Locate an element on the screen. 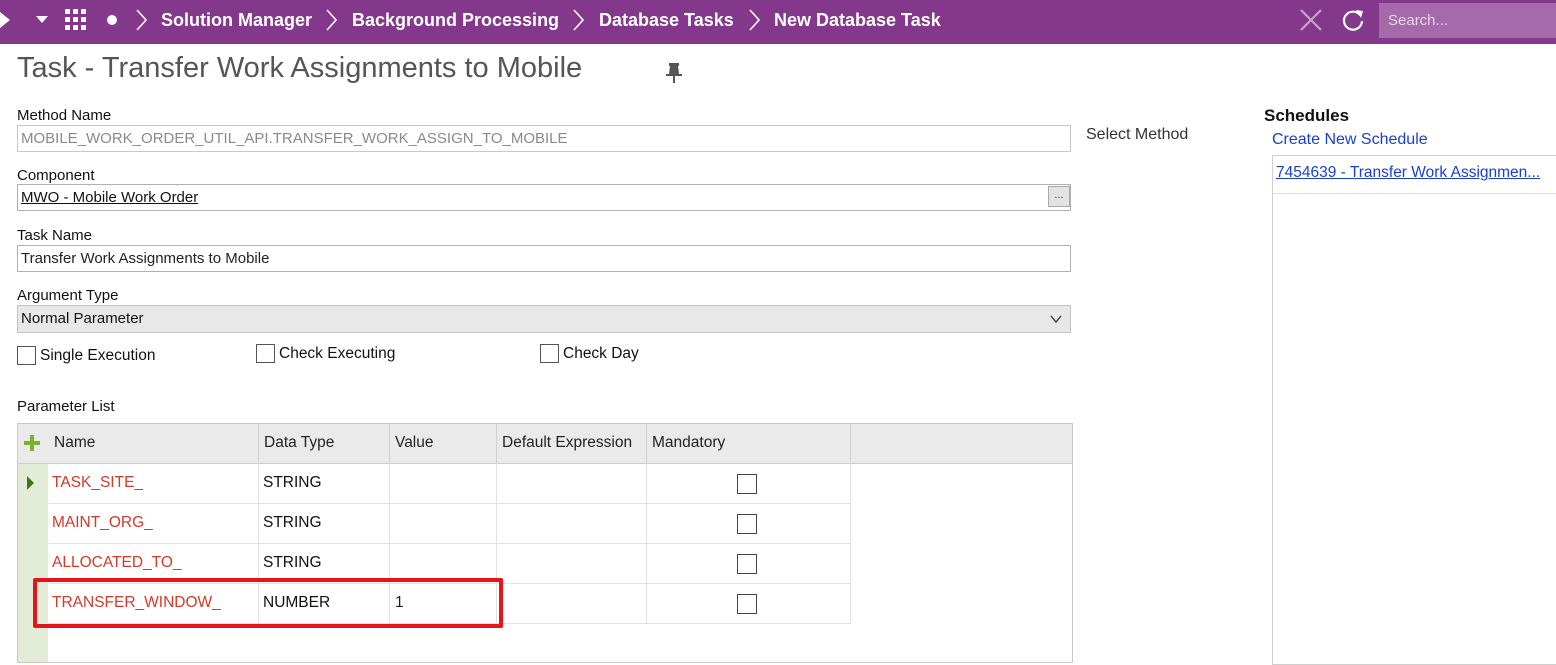 The height and width of the screenshot is (665, 1556). table-row: MAINT_ORG_ STRING is located at coordinates (450, 524).